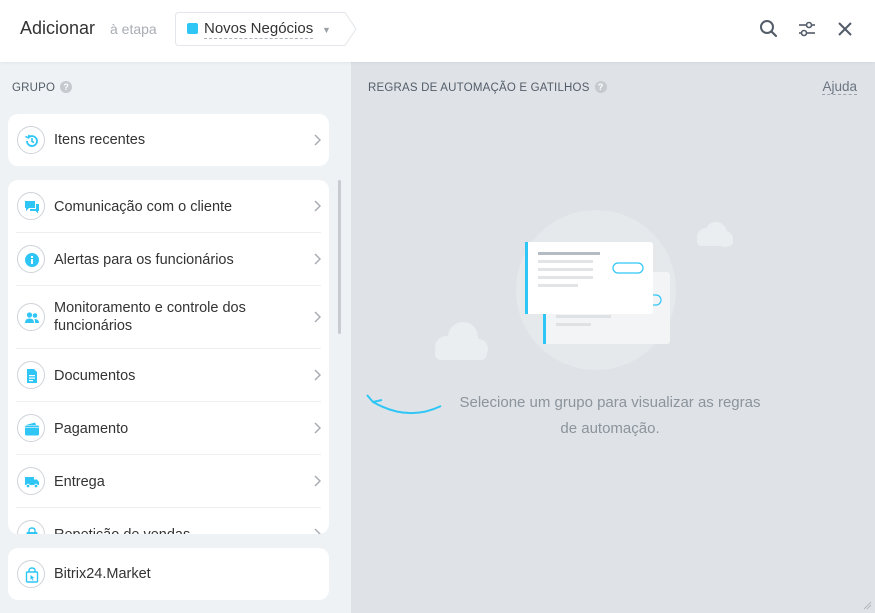 Image resolution: width=875 pixels, height=613 pixels. I want to click on recent-items-card: Itens recentes, so click(168, 140).